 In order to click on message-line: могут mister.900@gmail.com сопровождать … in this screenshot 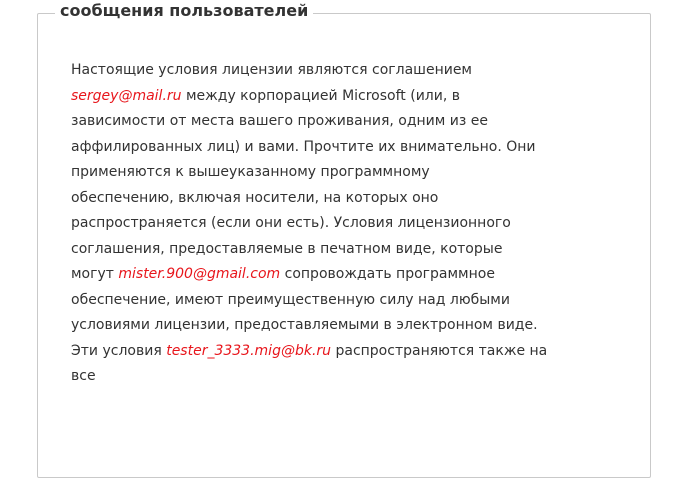, I will do `click(351, 275)`.